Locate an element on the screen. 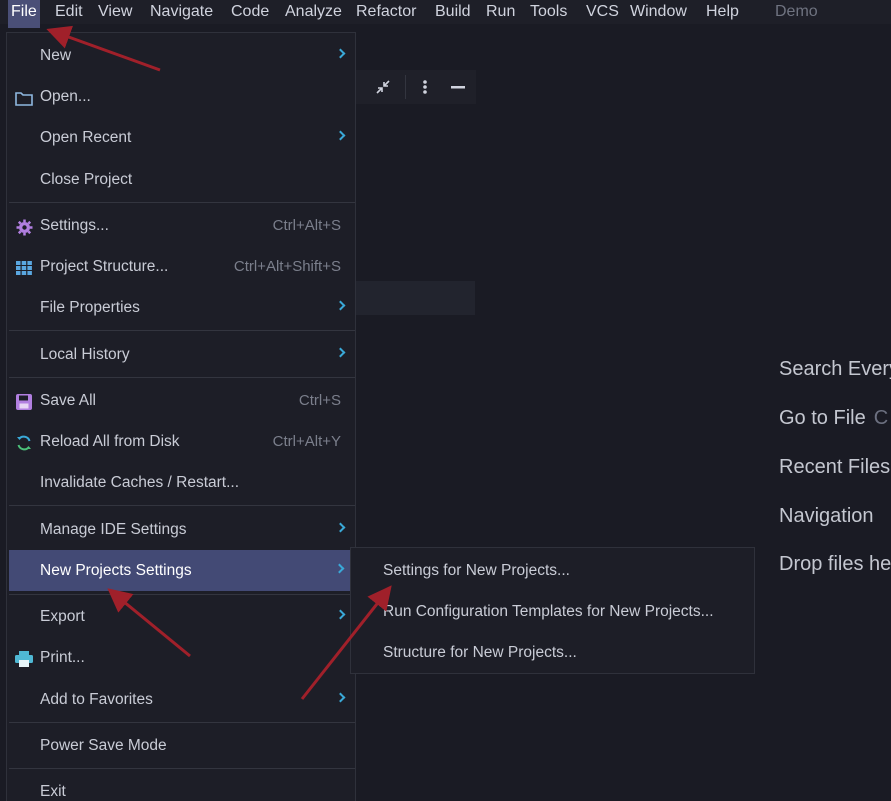  reload-icon is located at coordinates (24, 443).